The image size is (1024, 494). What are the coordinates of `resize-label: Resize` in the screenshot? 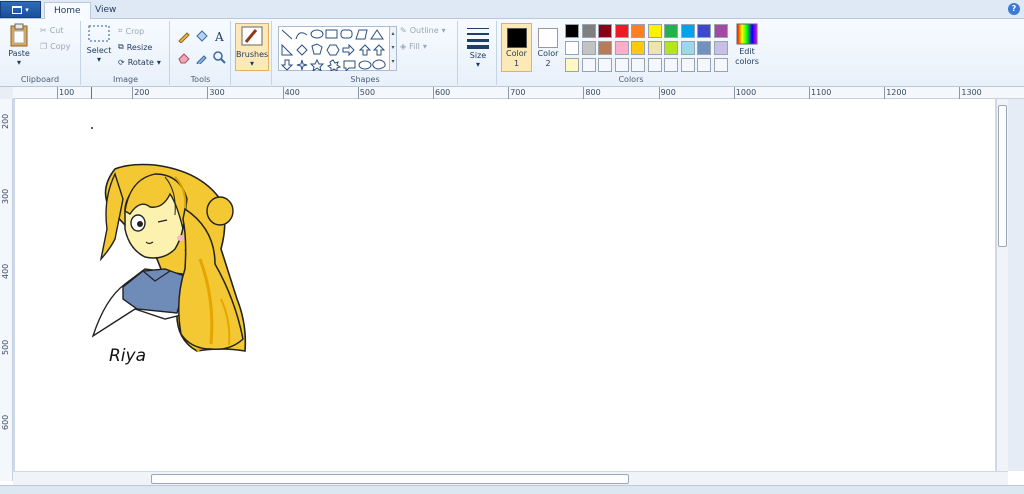 It's located at (139, 47).